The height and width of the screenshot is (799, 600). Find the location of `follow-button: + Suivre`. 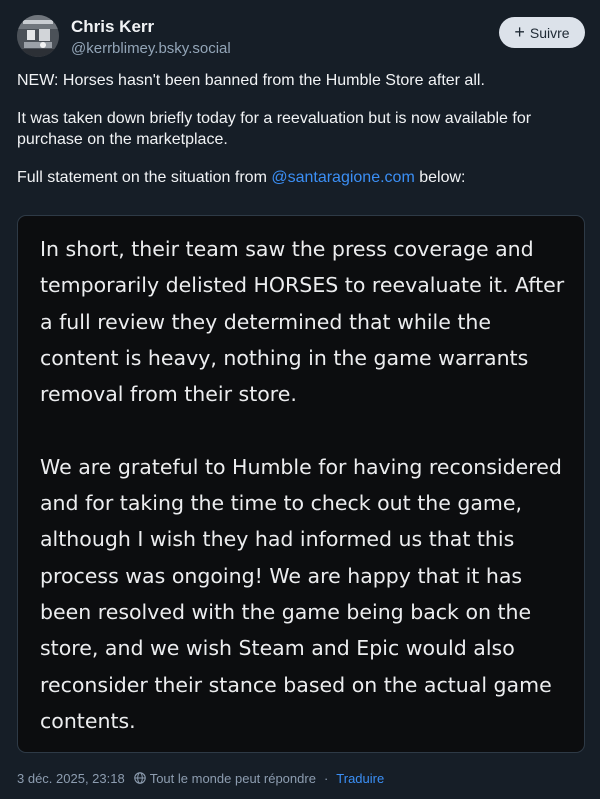

follow-button: + Suivre is located at coordinates (542, 32).